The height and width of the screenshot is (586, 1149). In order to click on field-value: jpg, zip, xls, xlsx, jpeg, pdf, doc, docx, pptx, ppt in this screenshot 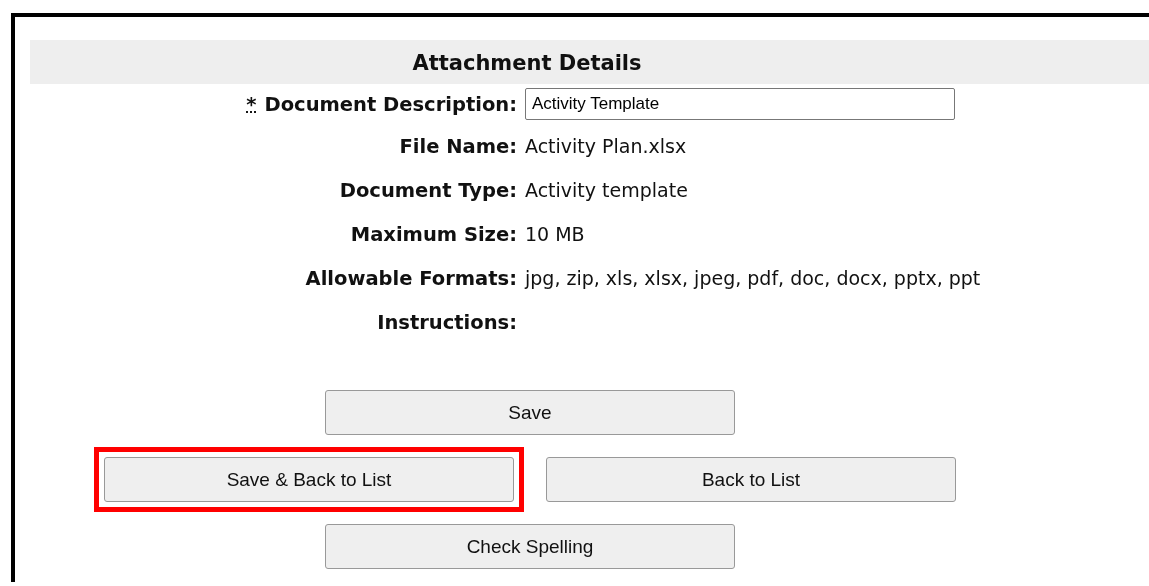, I will do `click(753, 278)`.